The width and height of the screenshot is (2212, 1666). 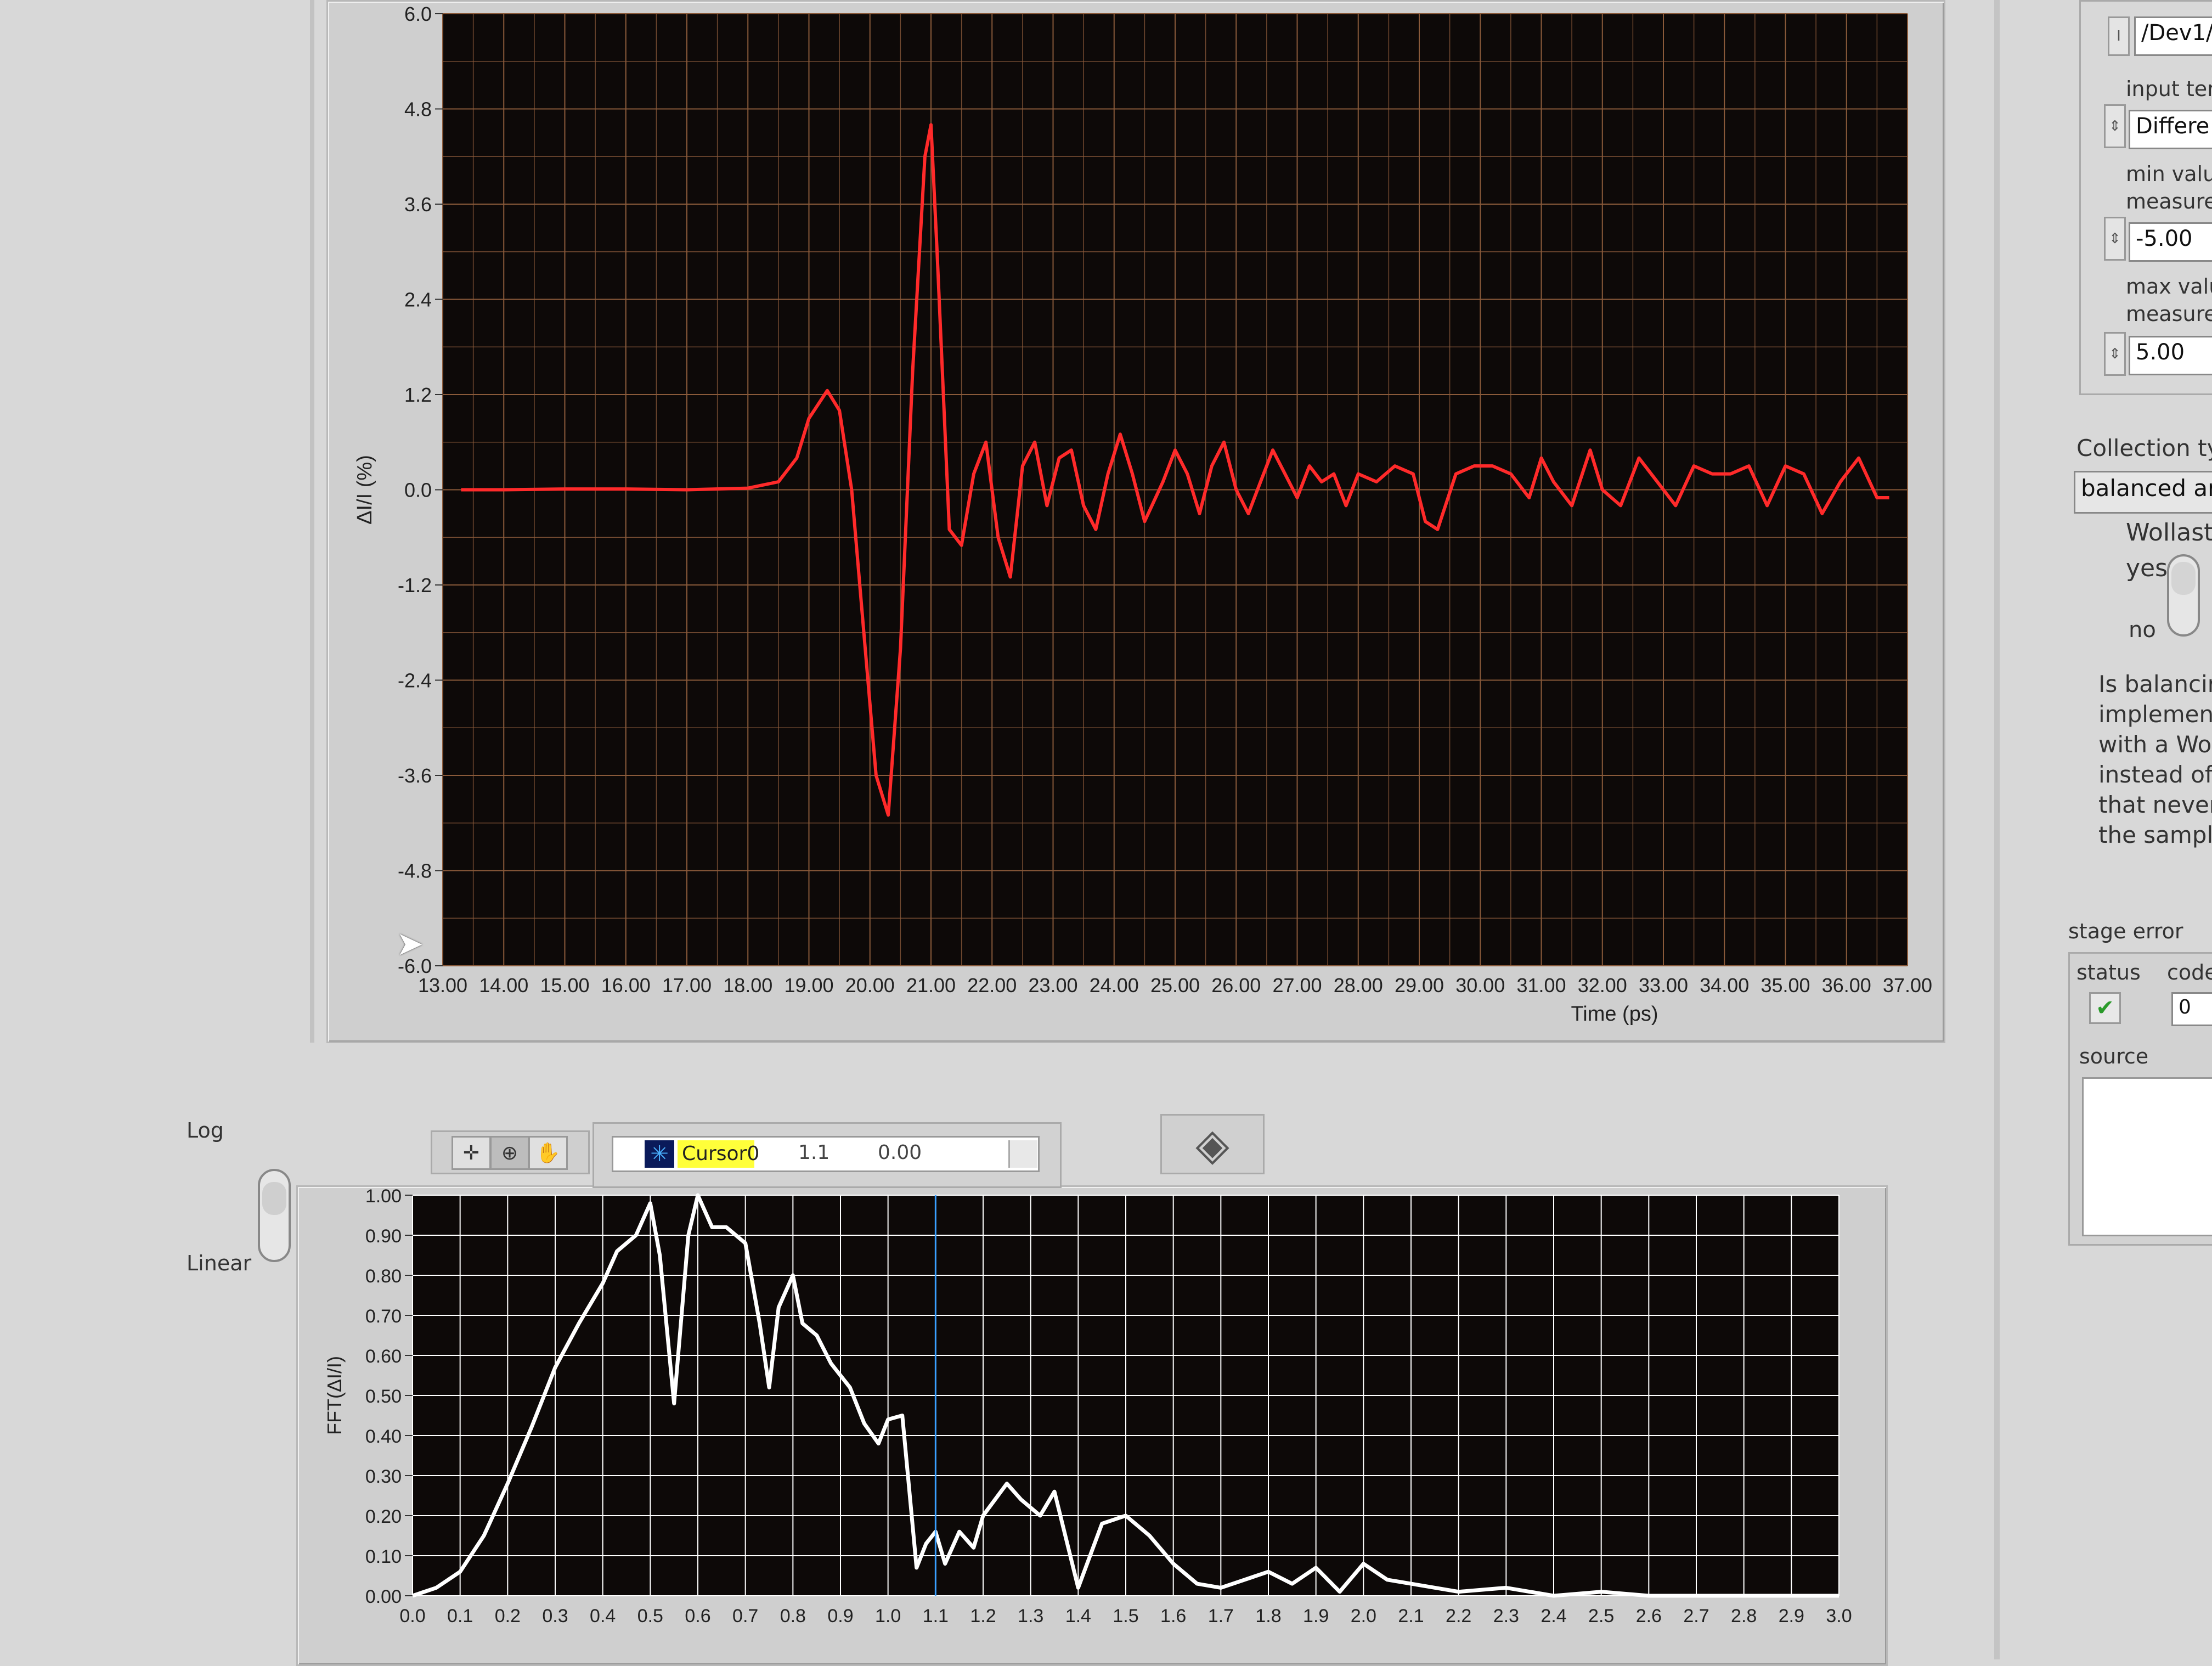 I want to click on y-tick-label: 0.10, so click(x=383, y=1556).